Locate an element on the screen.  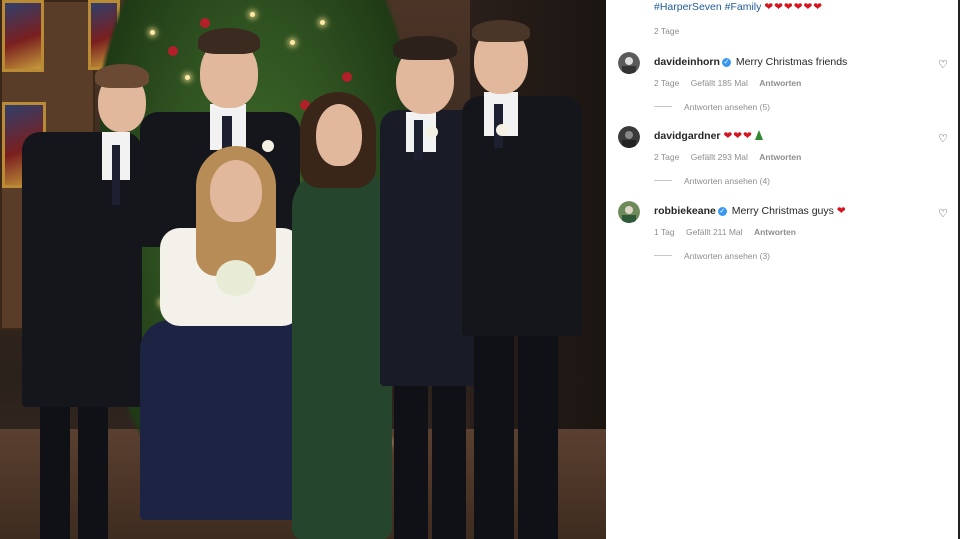
caption-timestamp: 2 Tage is located at coordinates (666, 31).